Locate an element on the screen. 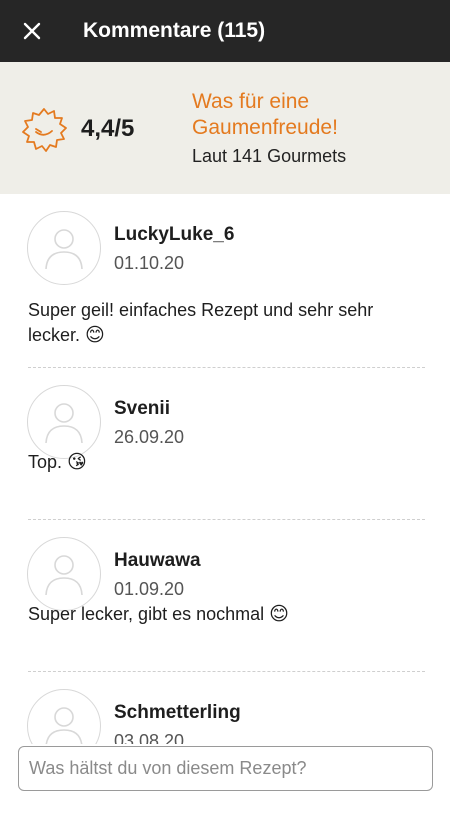  close-icon is located at coordinates (32, 31).